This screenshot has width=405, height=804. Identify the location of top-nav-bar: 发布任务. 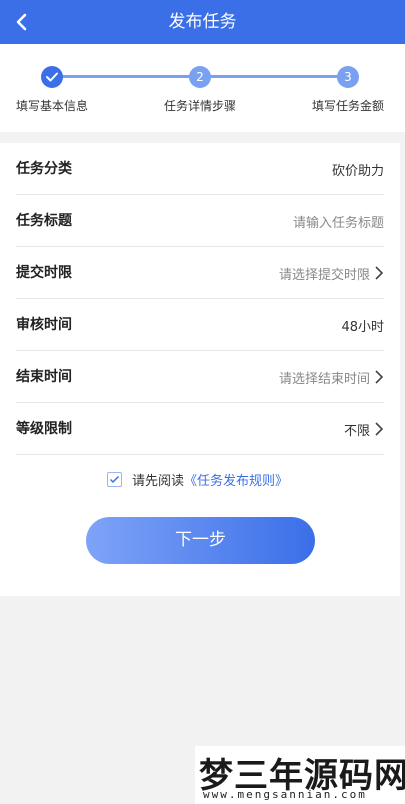
(202, 22).